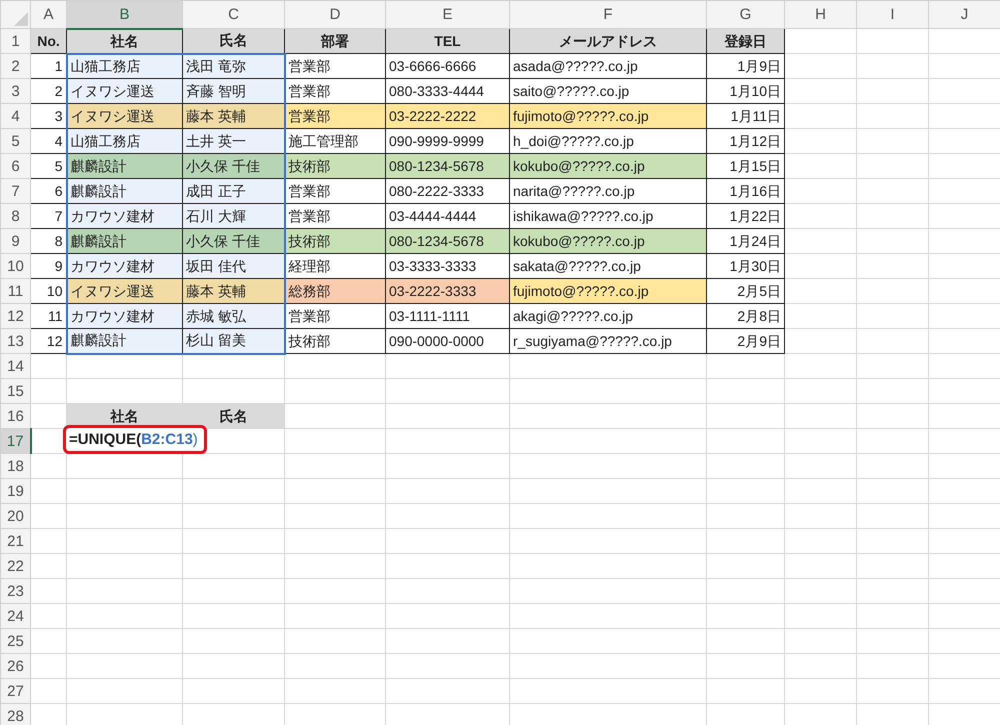  I want to click on table-cell: 03-2222-2222, so click(448, 116).